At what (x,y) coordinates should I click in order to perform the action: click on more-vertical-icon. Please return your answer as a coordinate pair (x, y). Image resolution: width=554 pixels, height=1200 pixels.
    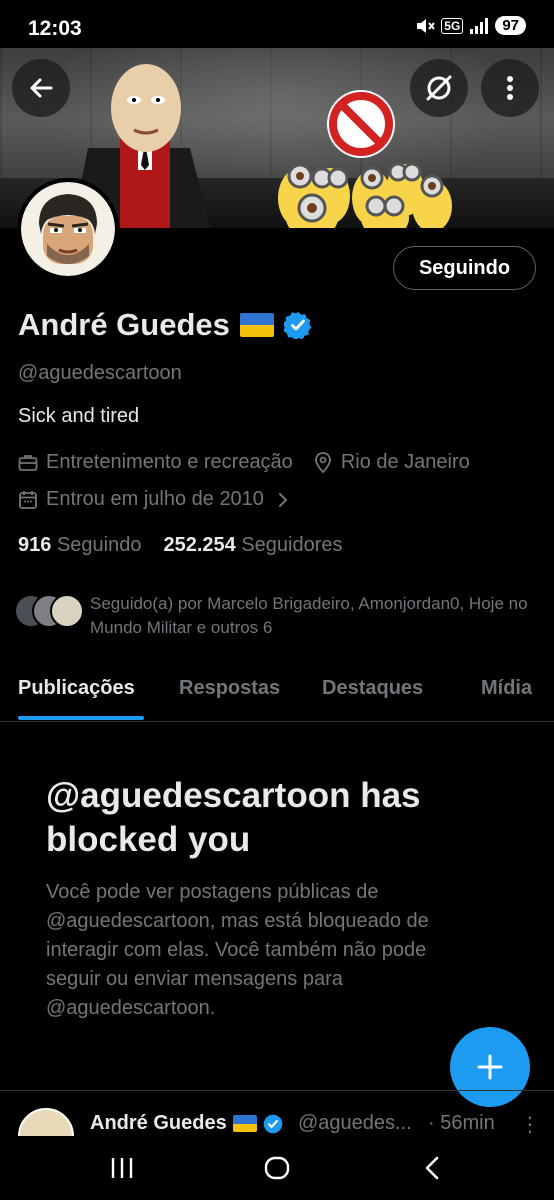
    Looking at the image, I should click on (510, 88).